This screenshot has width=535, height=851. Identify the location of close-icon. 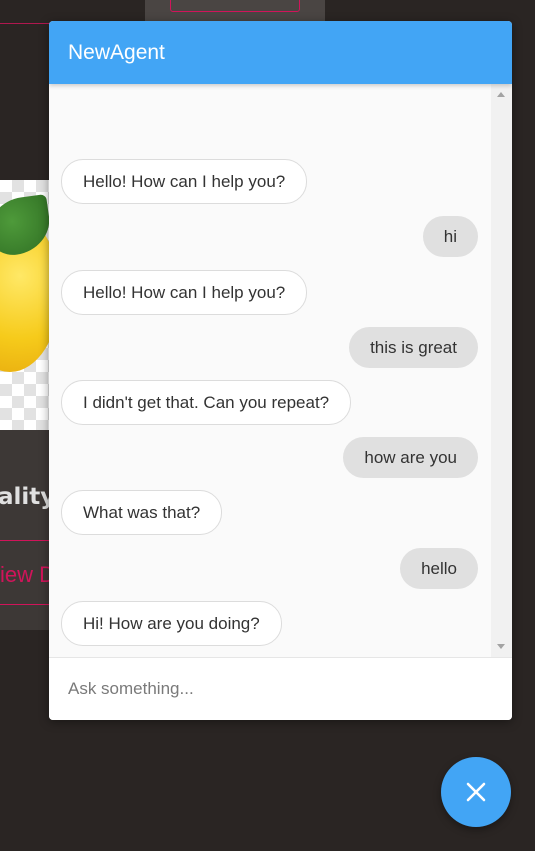
(476, 792).